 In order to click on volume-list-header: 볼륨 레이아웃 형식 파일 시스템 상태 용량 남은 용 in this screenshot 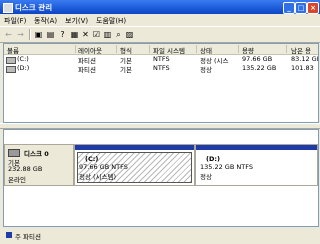, I will do `click(161, 49)`.